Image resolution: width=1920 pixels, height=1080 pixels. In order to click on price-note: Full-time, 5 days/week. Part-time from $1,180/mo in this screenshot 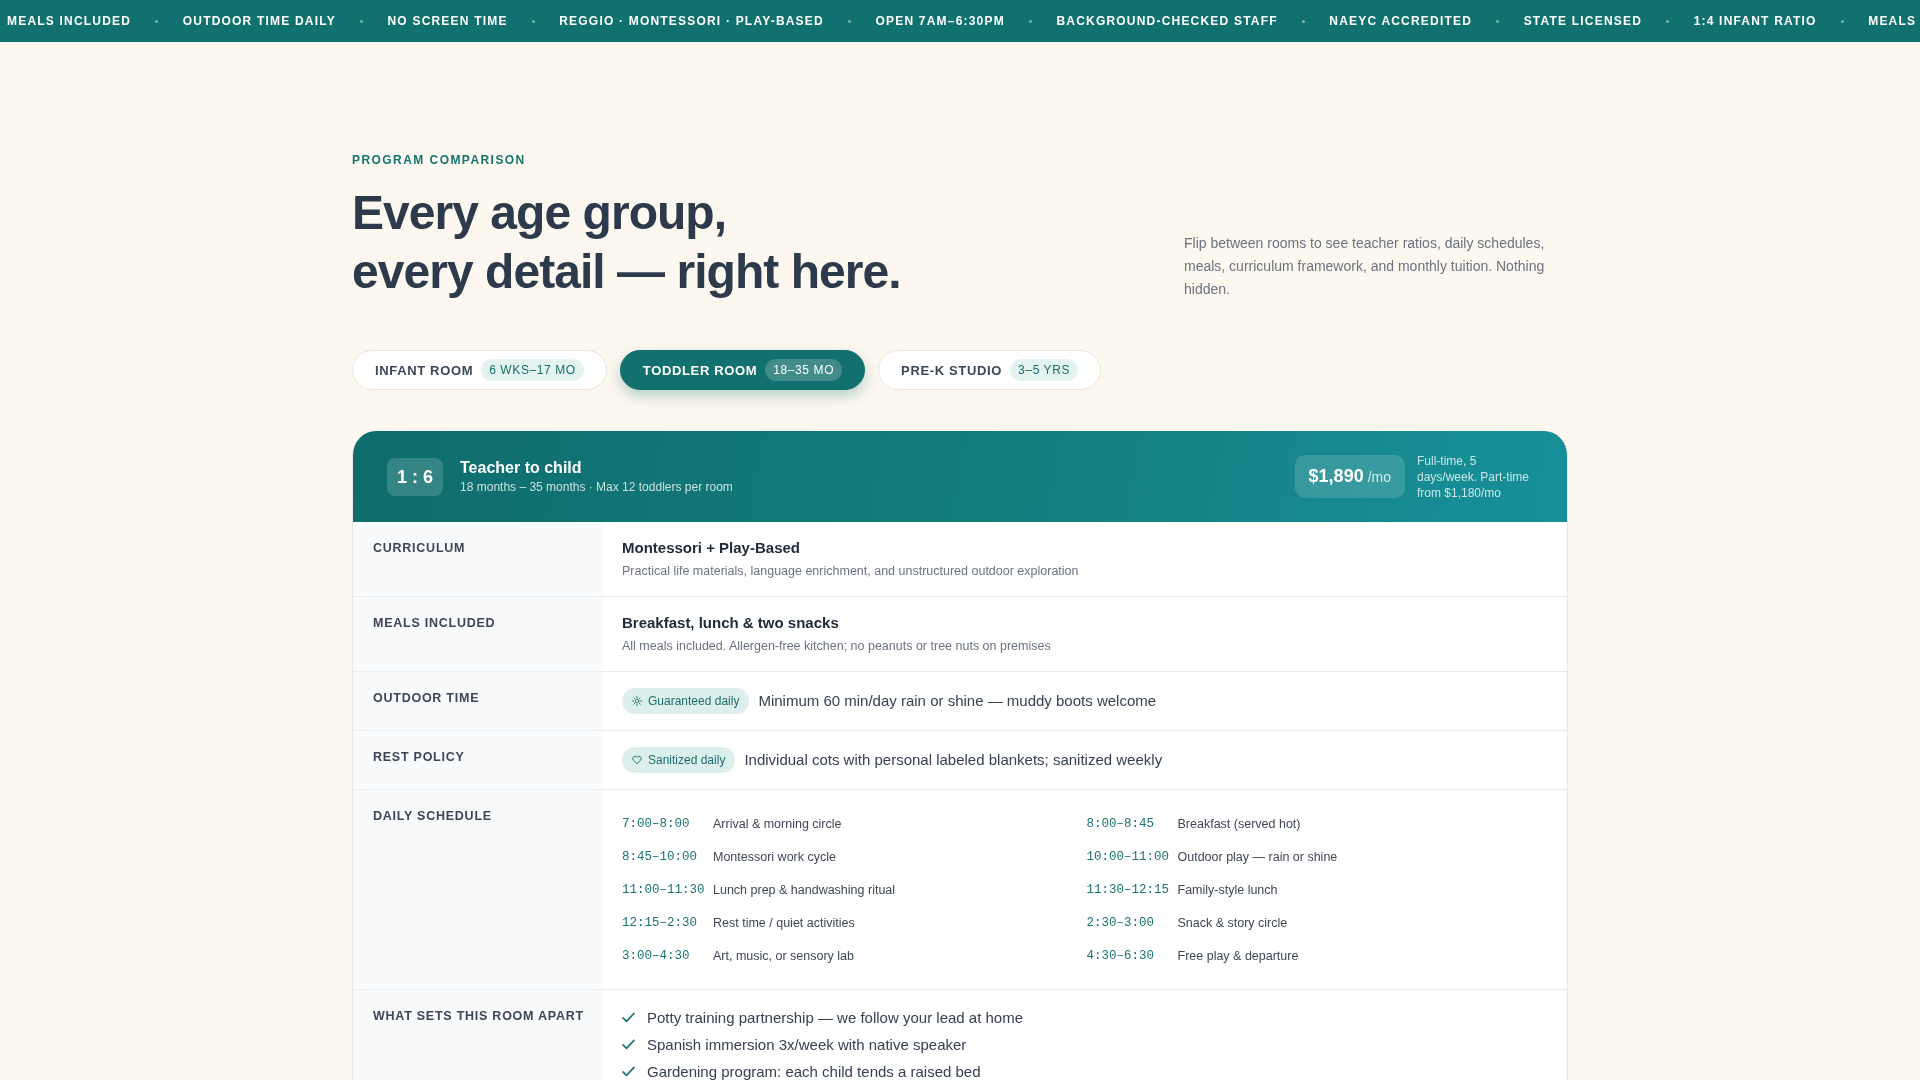, I will do `click(1474, 476)`.